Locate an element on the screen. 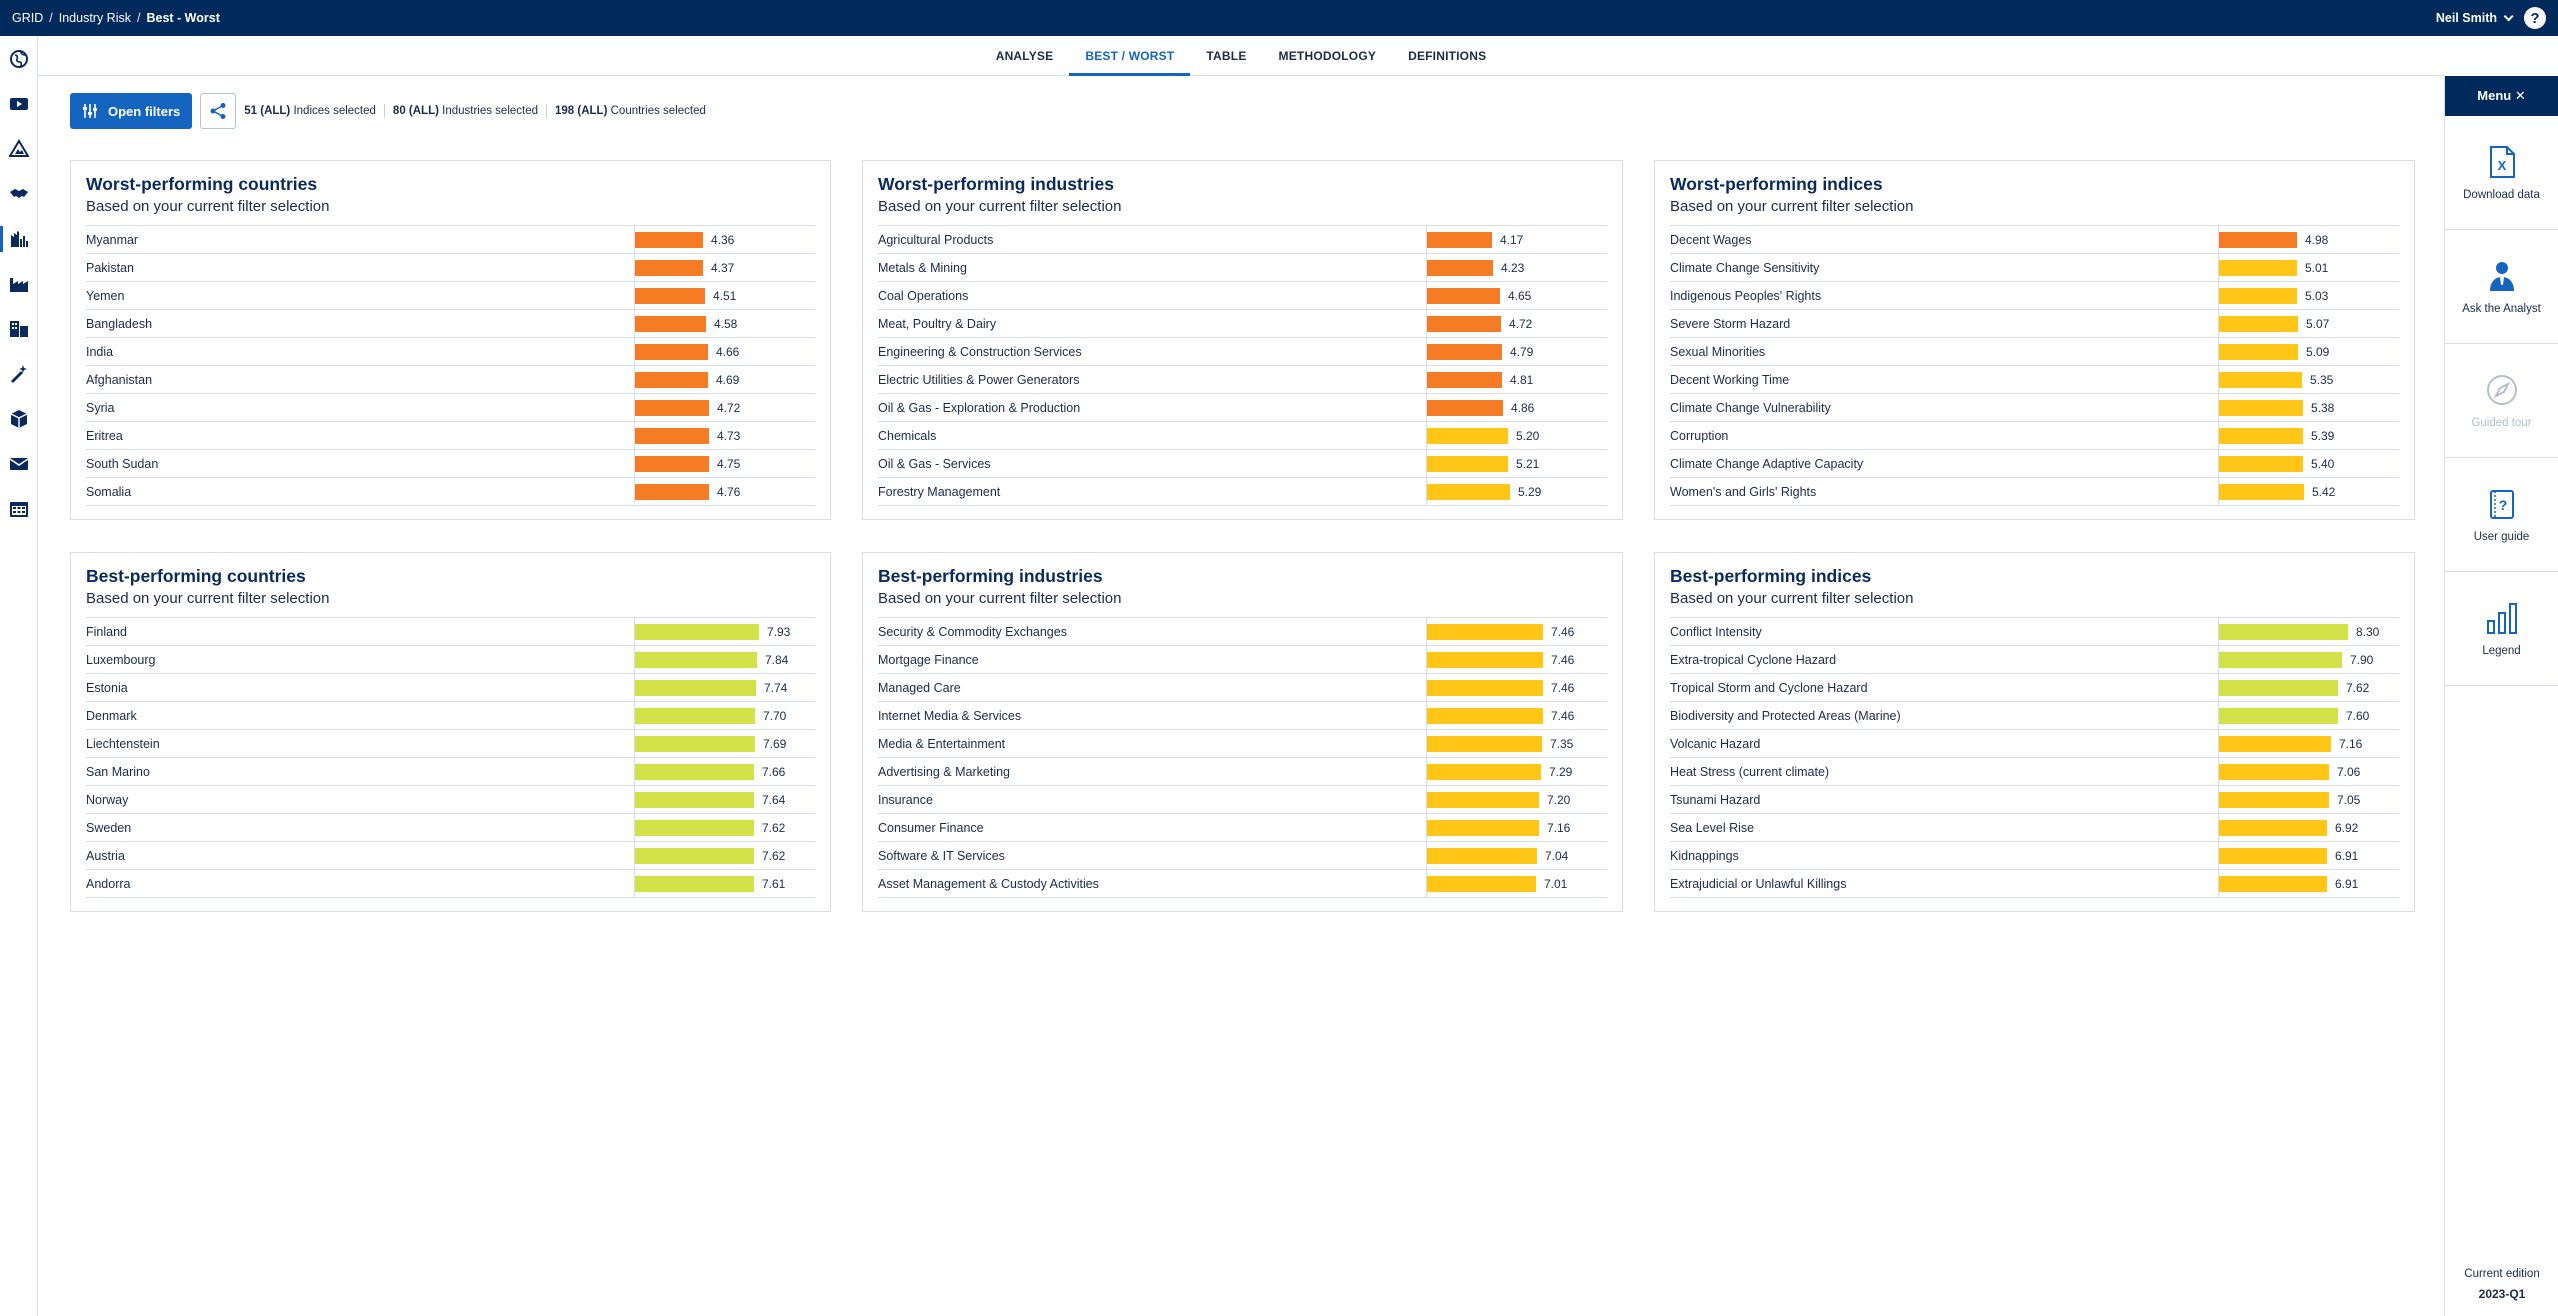  menu-toggle-button: Menu ✕ is located at coordinates (2501, 96).